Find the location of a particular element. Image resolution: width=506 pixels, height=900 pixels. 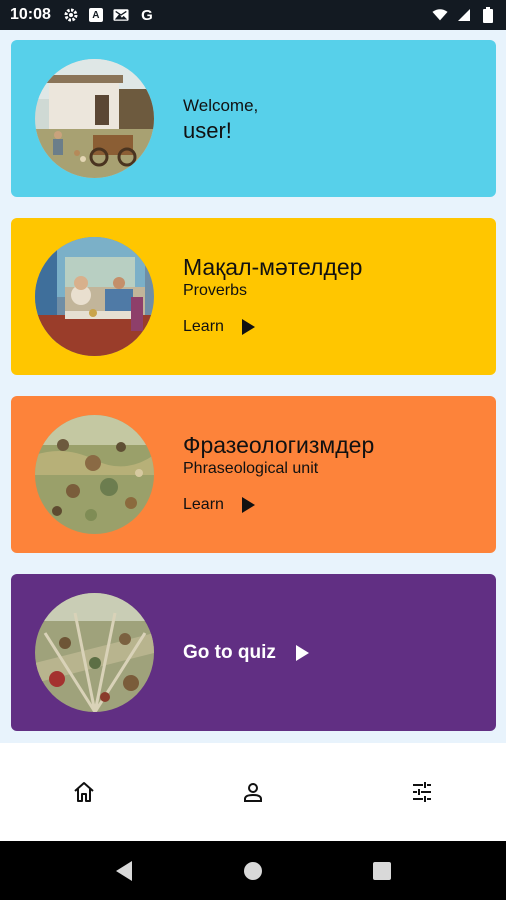

settings-gear-icon is located at coordinates (71, 15).